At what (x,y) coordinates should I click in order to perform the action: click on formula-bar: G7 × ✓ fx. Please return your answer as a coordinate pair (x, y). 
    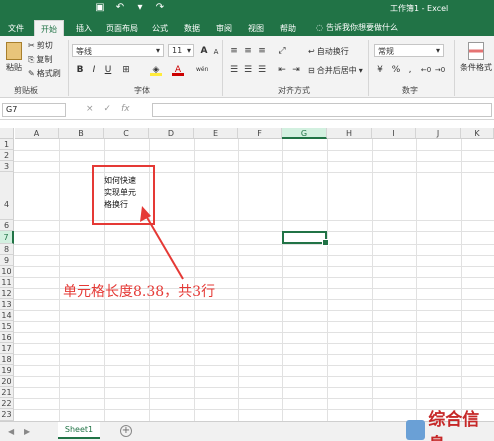
    Looking at the image, I should click on (247, 110).